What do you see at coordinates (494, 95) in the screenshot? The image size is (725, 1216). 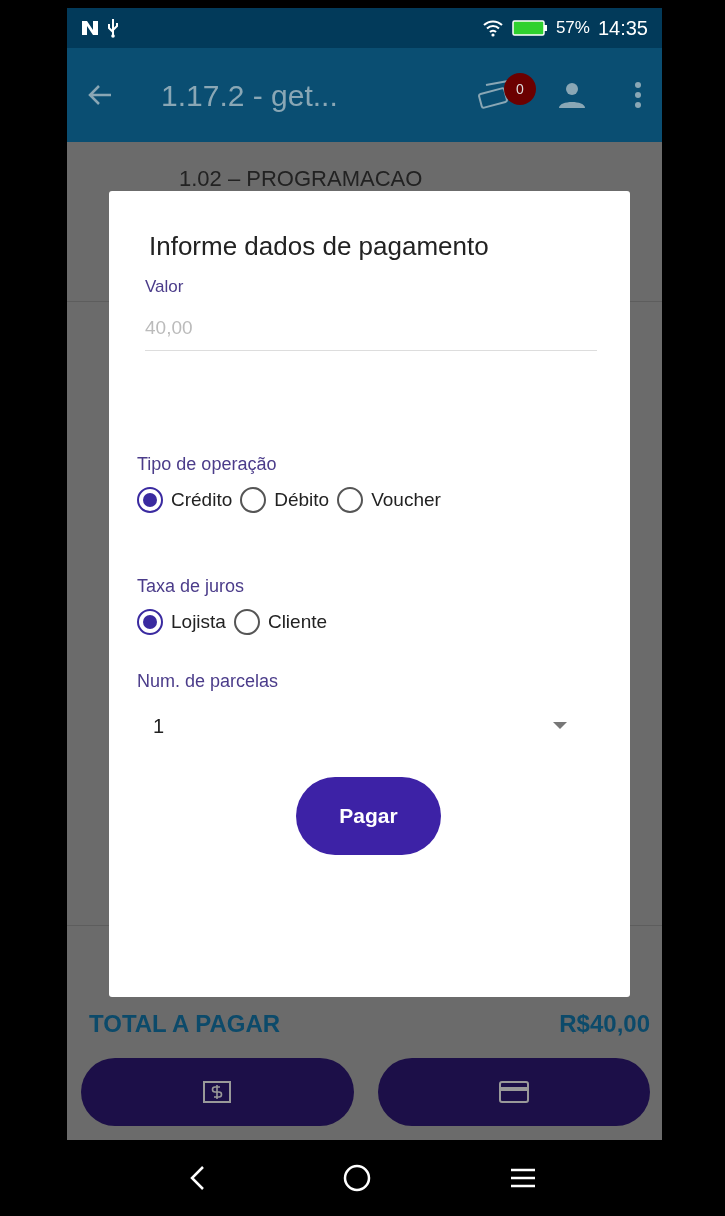 I see `cards-icon` at bounding box center [494, 95].